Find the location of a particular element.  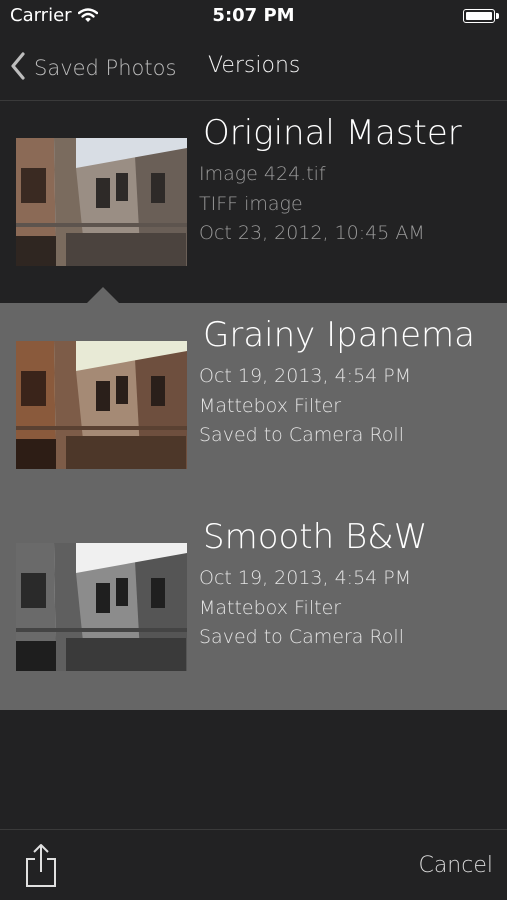

version-title: Grainy Ipanema is located at coordinates (339, 335).